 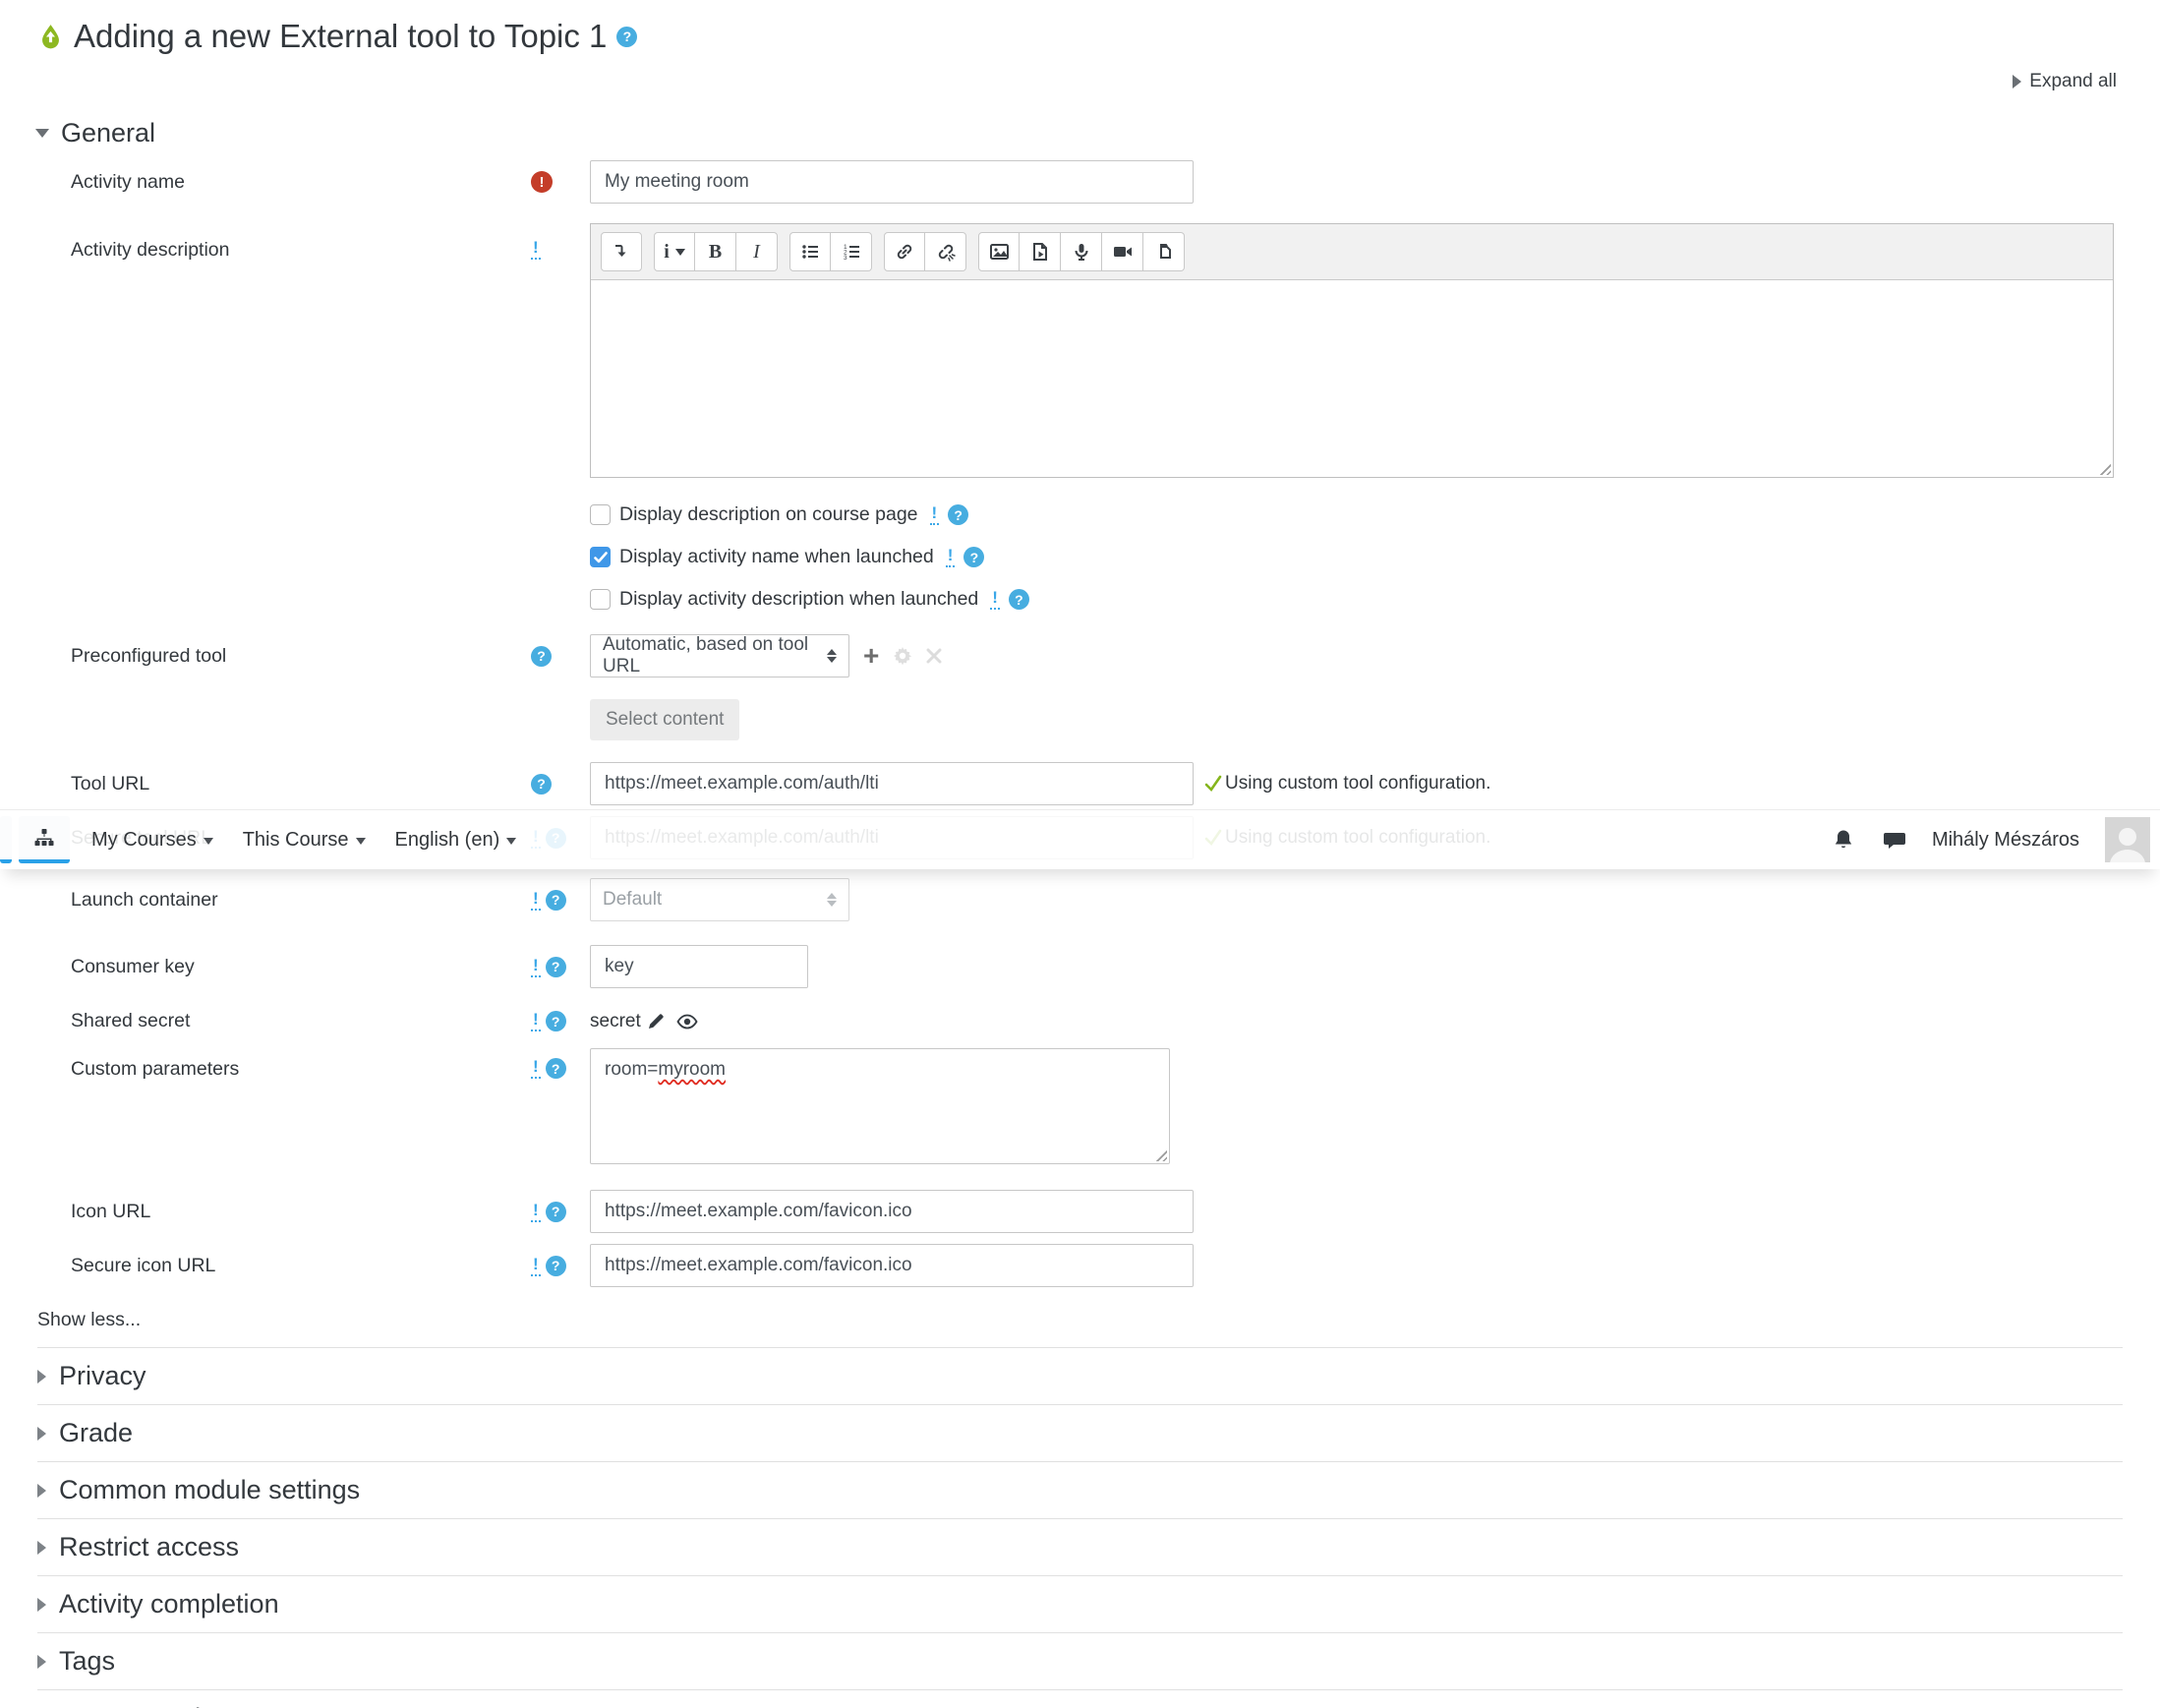 I want to click on display-activity-name-checkbox, so click(x=600, y=557).